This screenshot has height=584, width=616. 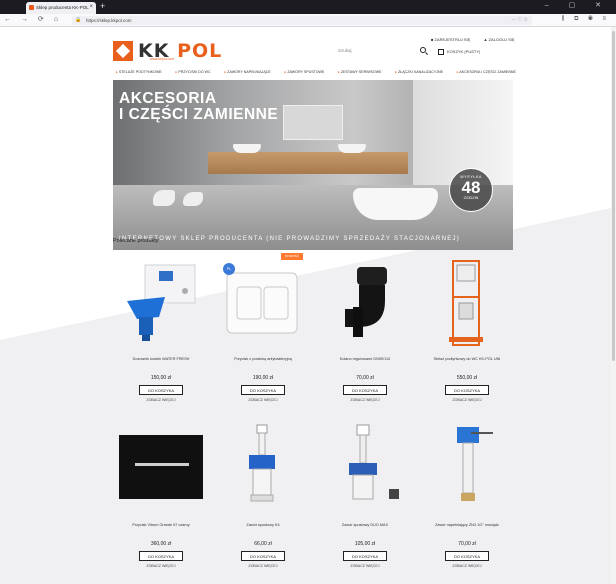 What do you see at coordinates (519, 20) in the screenshot?
I see `url-actions: ··· ♡ ☆` at bounding box center [519, 20].